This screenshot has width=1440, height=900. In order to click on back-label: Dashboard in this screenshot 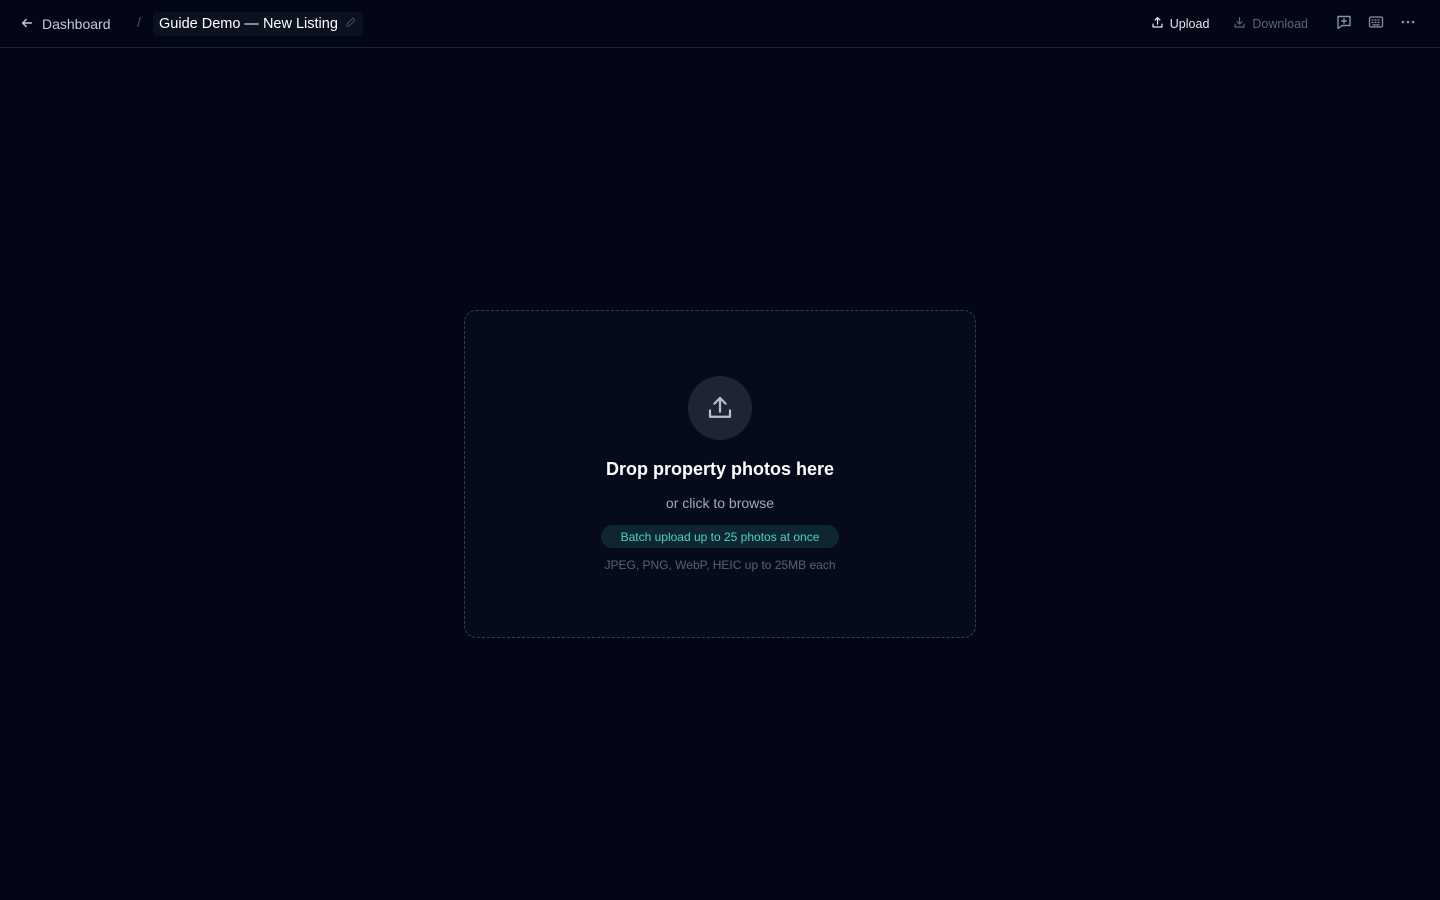, I will do `click(76, 24)`.